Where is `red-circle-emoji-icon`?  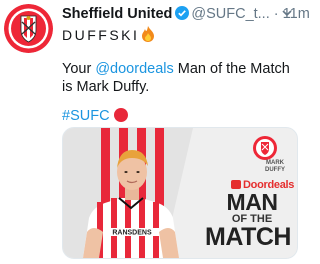 red-circle-emoji-icon is located at coordinates (120, 115).